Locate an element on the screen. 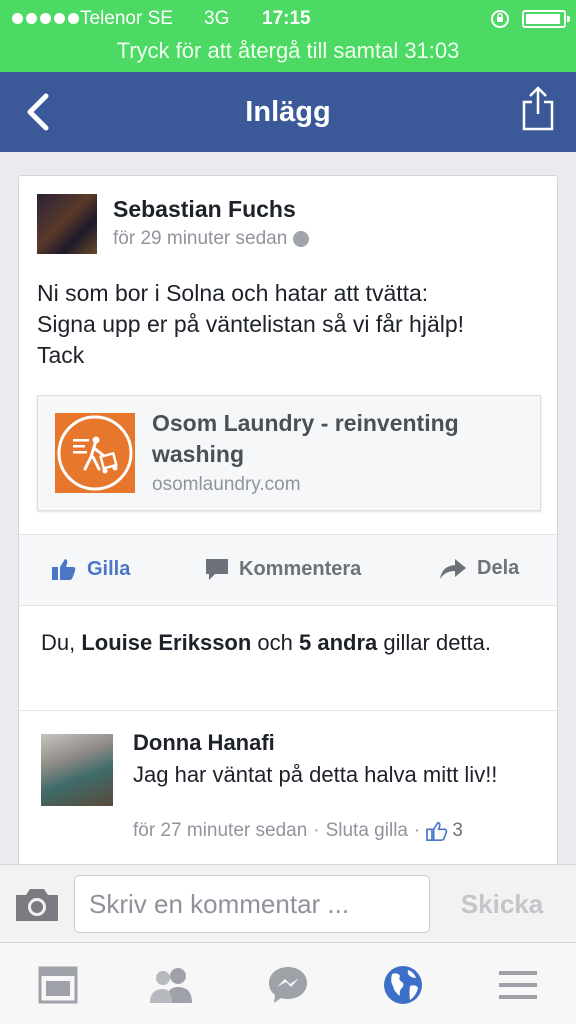 This screenshot has height=1024, width=576. link-domain: osomlaundry.com is located at coordinates (226, 484).